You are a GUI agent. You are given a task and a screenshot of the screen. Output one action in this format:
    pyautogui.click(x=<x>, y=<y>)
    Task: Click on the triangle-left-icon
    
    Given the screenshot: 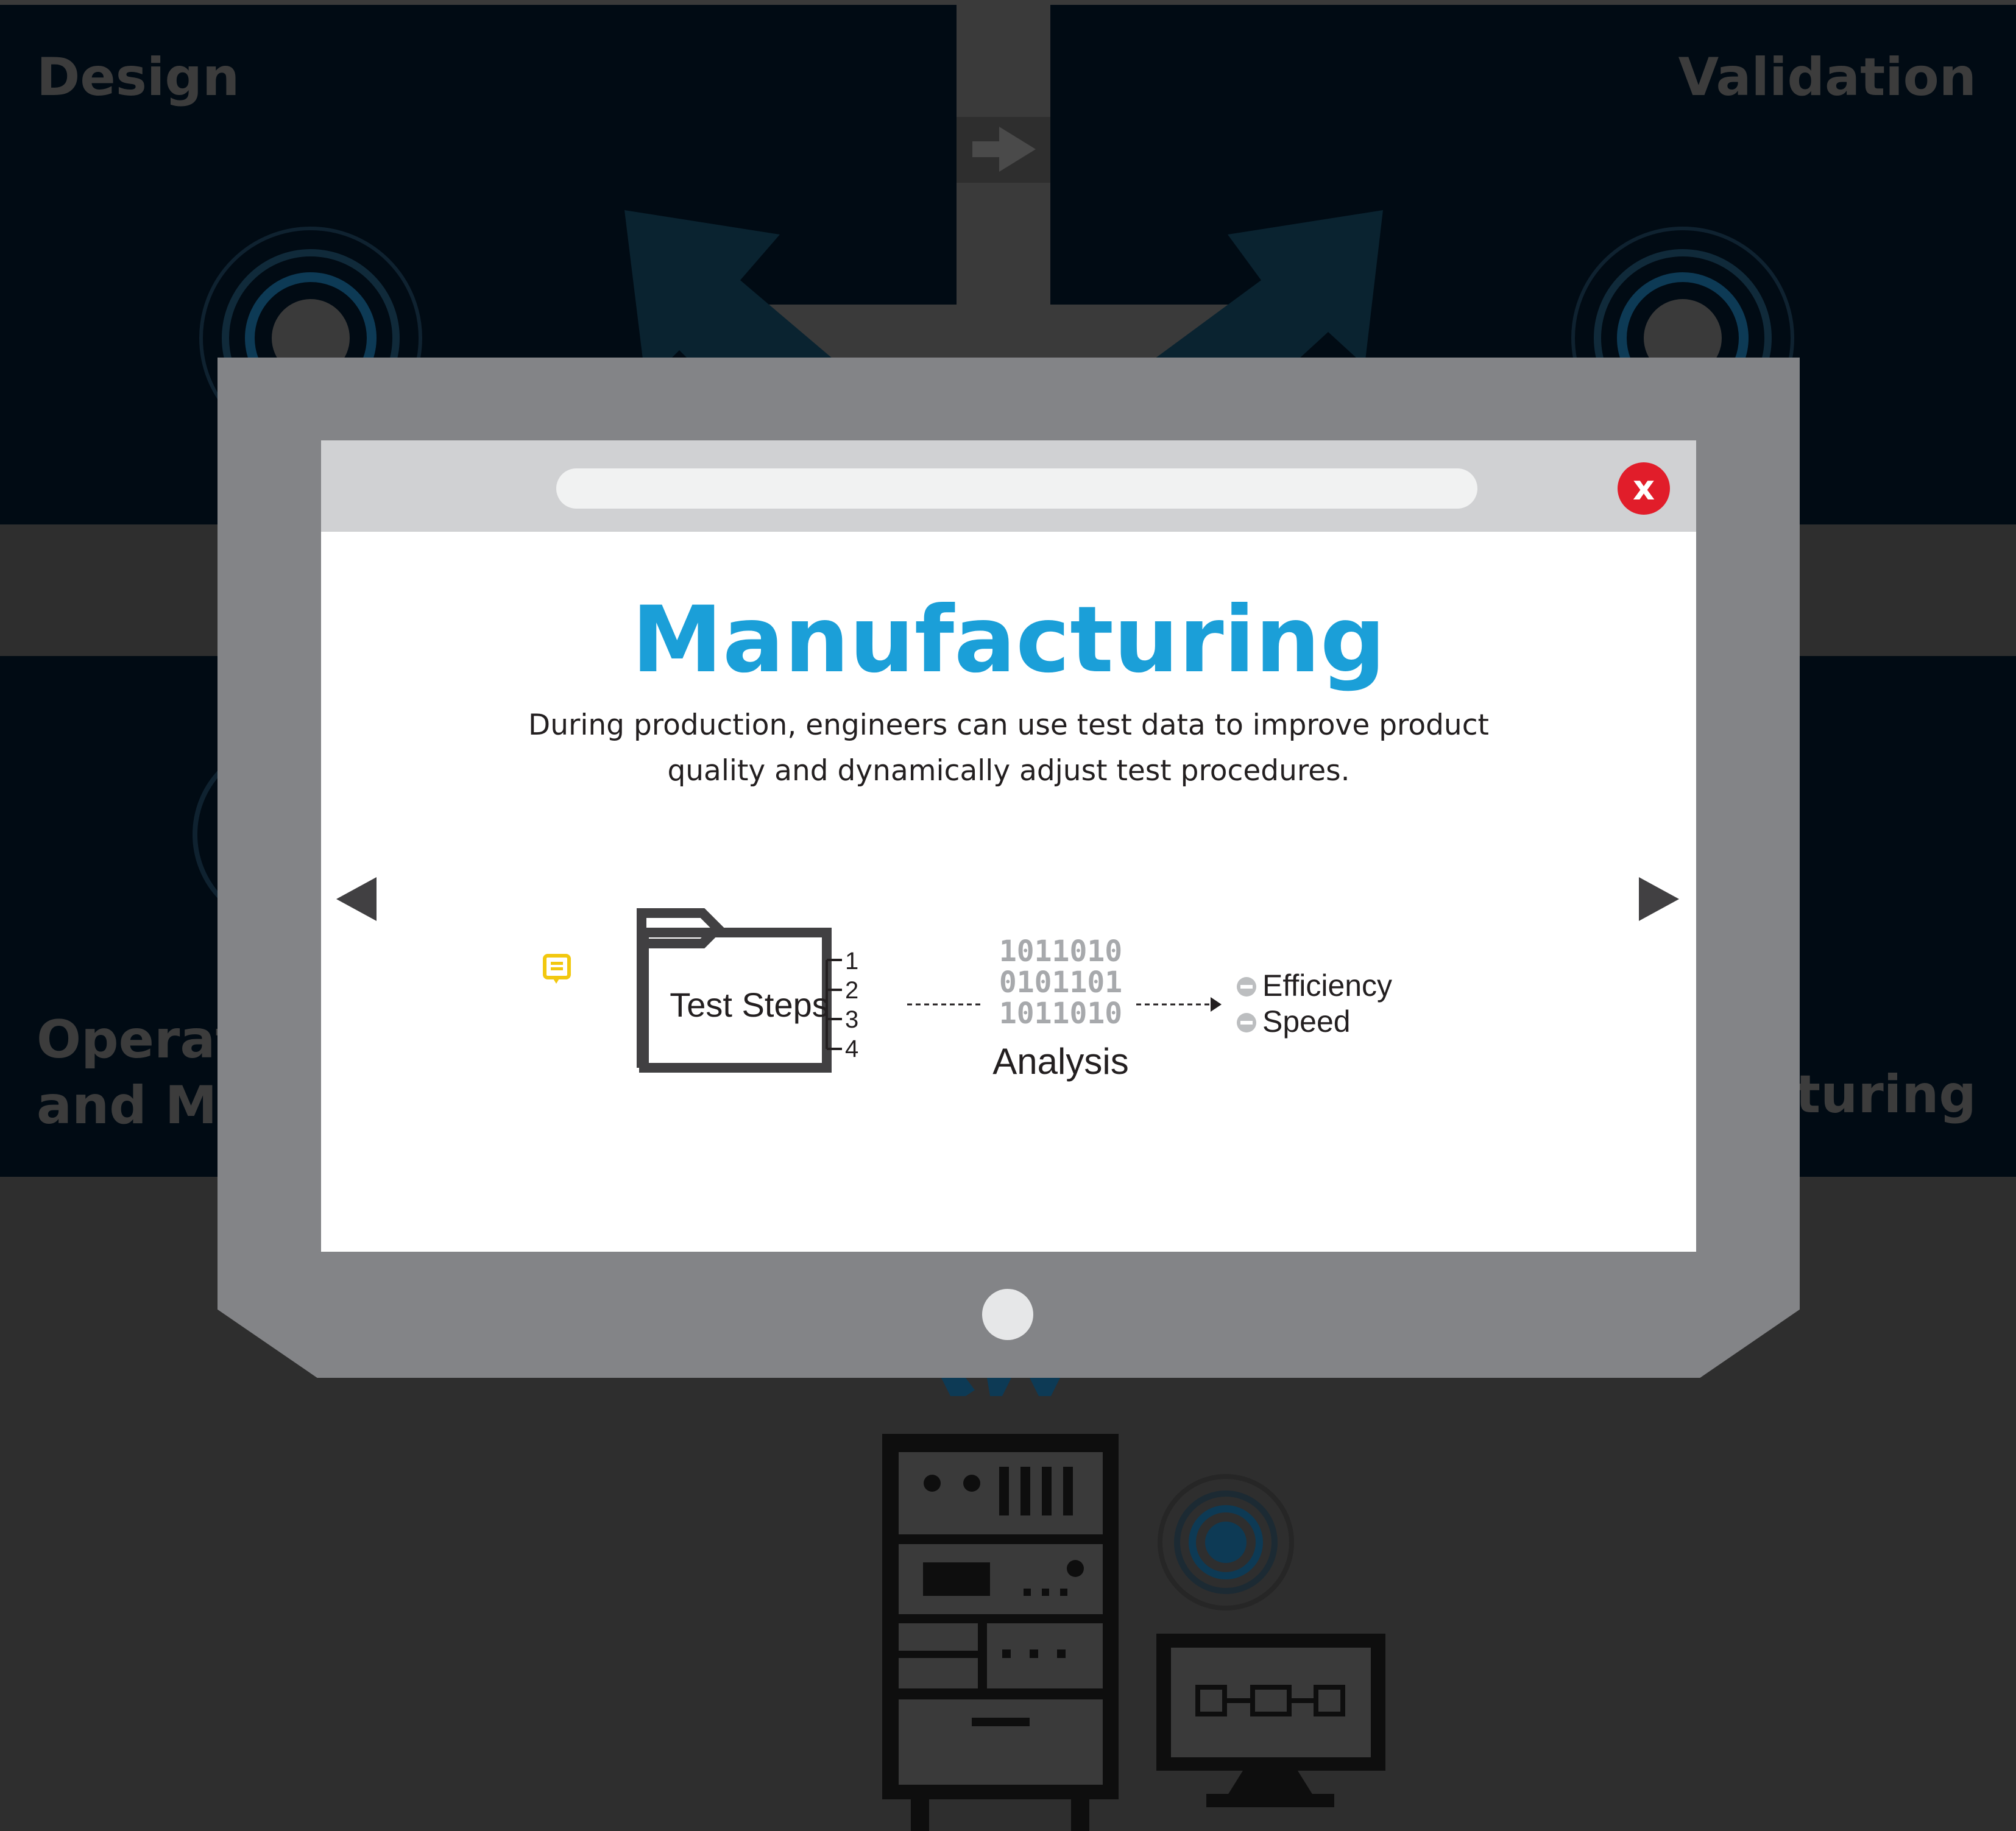 What is the action you would take?
    pyautogui.click(x=356, y=899)
    